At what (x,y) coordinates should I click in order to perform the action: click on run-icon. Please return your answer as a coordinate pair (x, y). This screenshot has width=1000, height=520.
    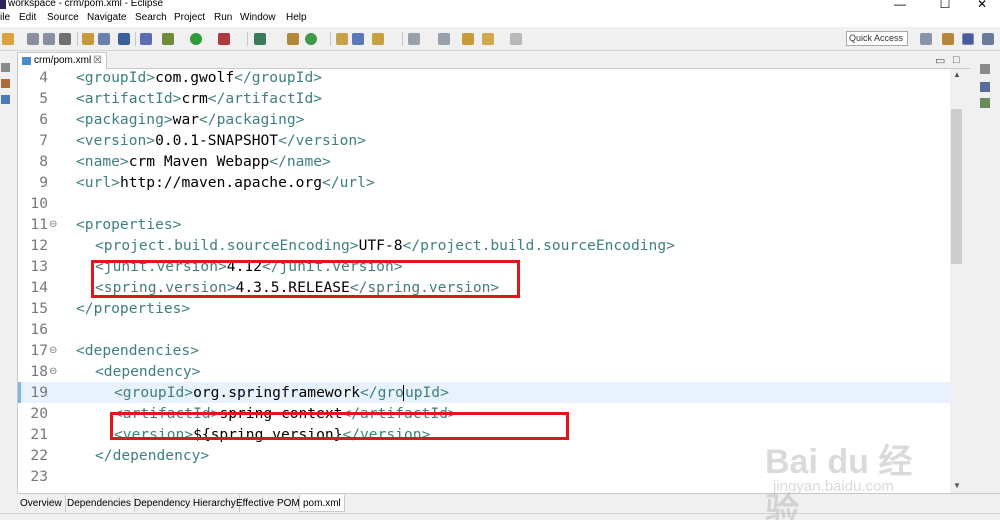
    Looking at the image, I should click on (196, 39).